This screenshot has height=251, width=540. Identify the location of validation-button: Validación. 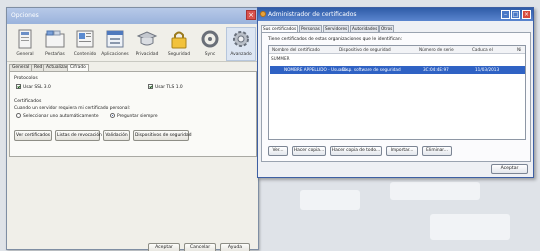
(116, 135).